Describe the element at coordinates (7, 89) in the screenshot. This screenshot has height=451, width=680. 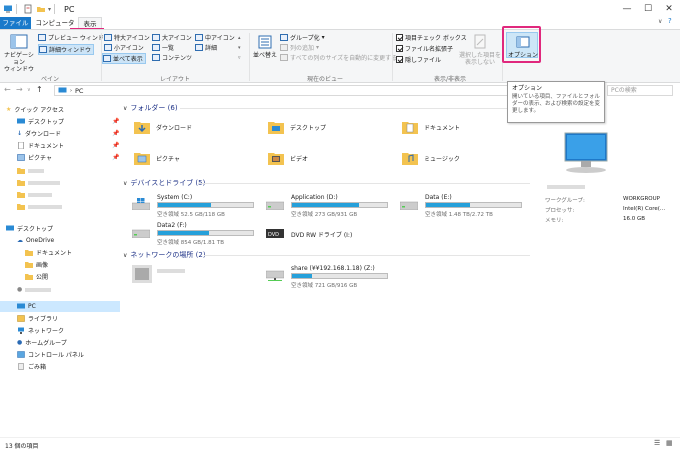
I see `back-icon: ←` at that location.